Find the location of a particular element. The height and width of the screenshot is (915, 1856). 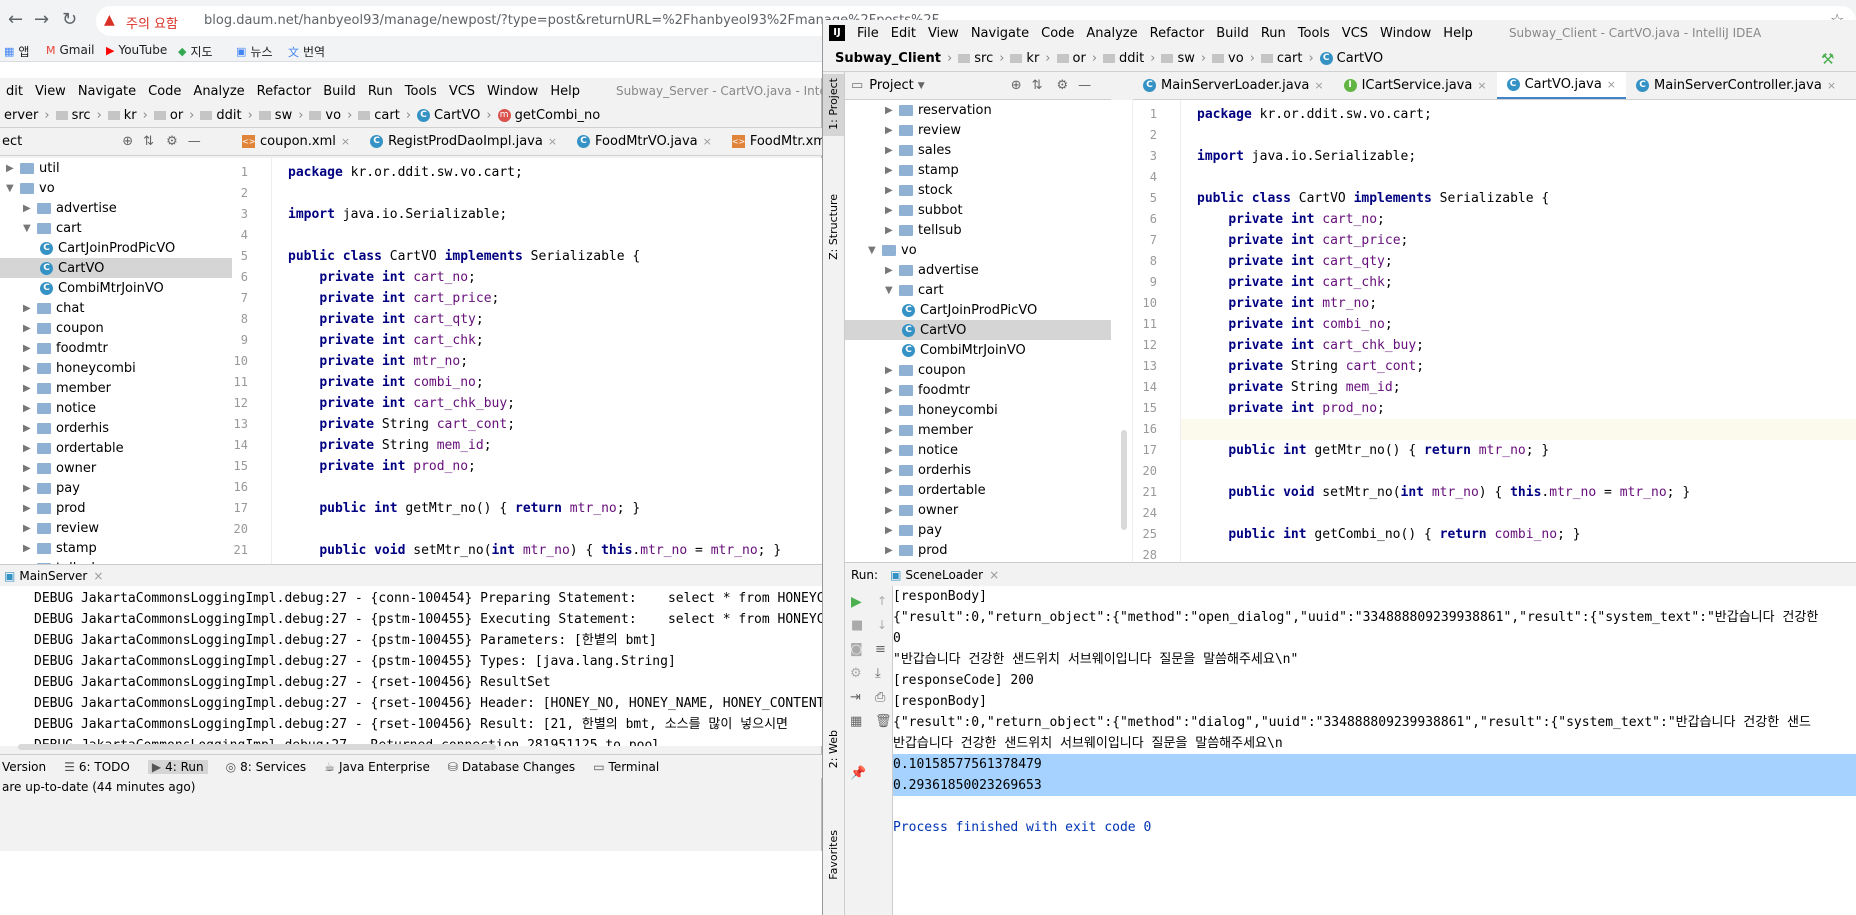

editor-tab: C RegistProdDaoImpl.java × is located at coordinates (463, 141).